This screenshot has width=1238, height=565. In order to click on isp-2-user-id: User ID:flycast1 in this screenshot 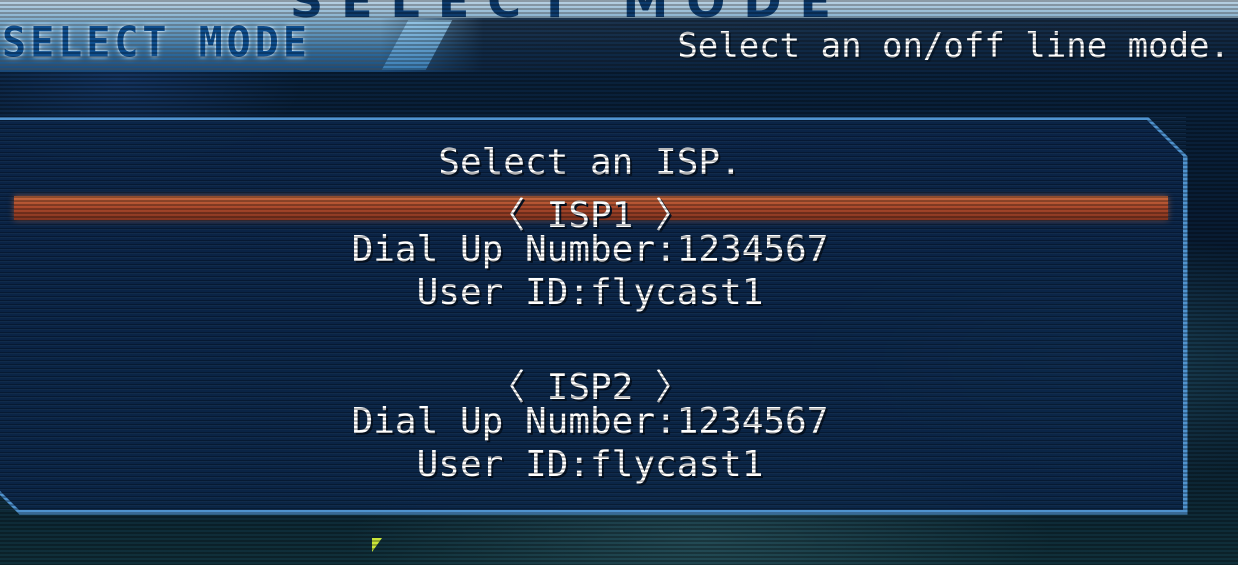, I will do `click(590, 464)`.